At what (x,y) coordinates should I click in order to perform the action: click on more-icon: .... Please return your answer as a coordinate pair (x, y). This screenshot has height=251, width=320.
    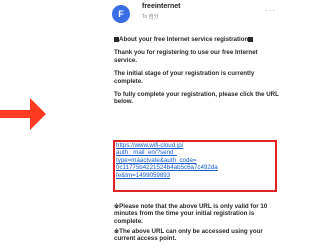
    Looking at the image, I should click on (270, 8).